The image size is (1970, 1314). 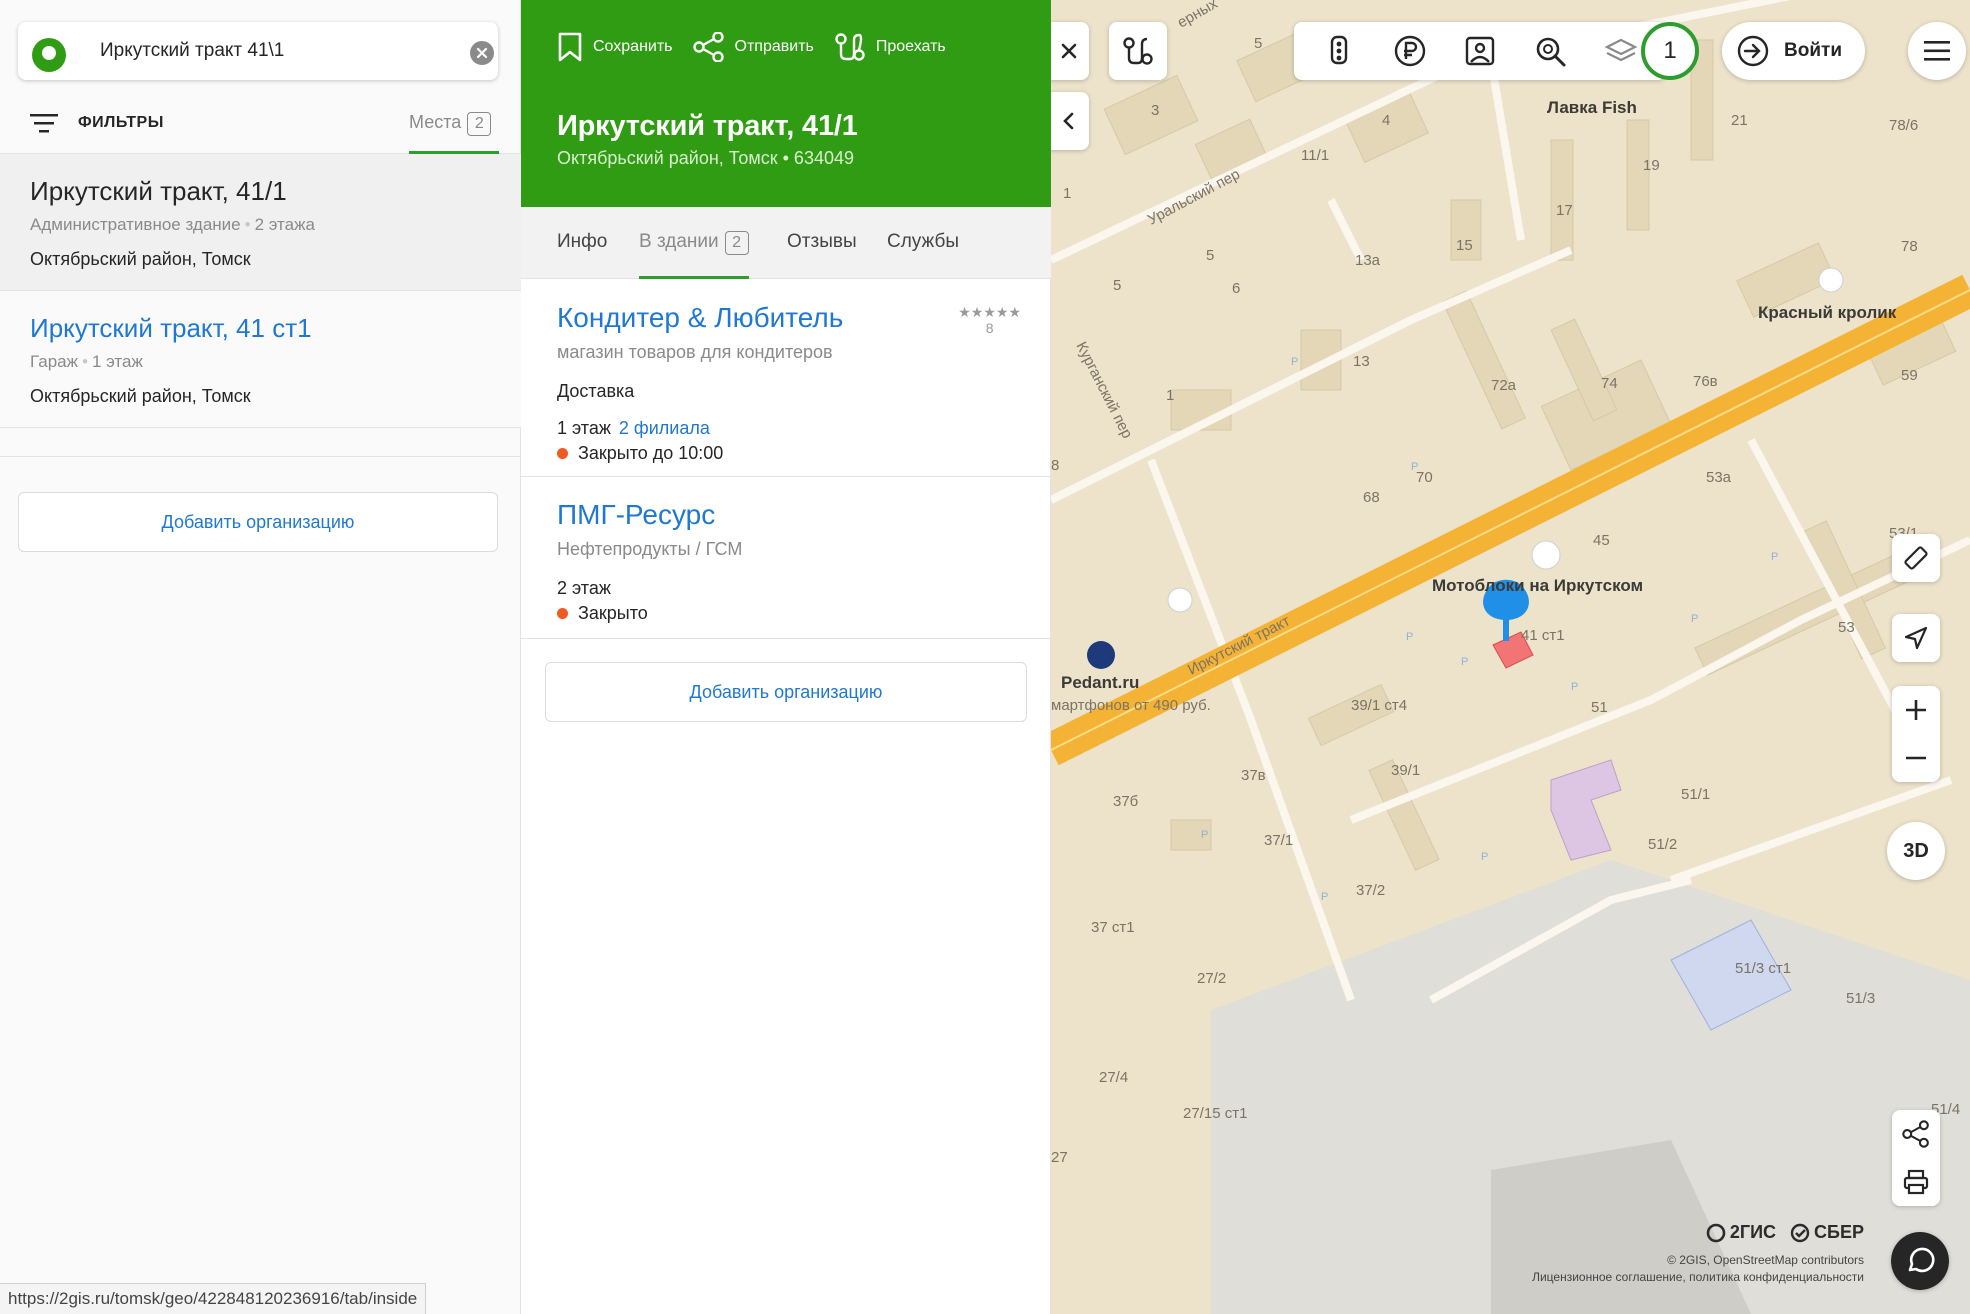 I want to click on print-button, so click(x=1916, y=1182).